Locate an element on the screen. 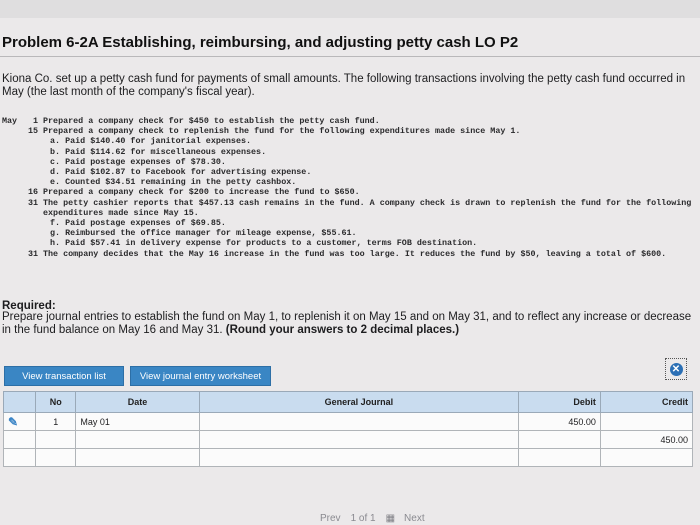 The height and width of the screenshot is (525, 700). header-edit is located at coordinates (19, 402).